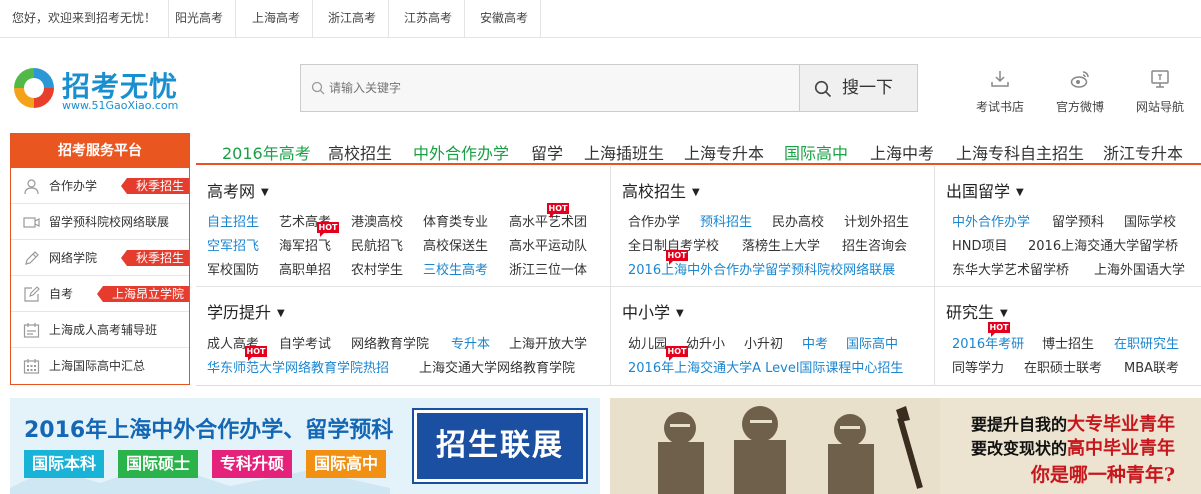 The image size is (1201, 494). I want to click on nav-item-gaoxiao: 高校招生, so click(360, 152).